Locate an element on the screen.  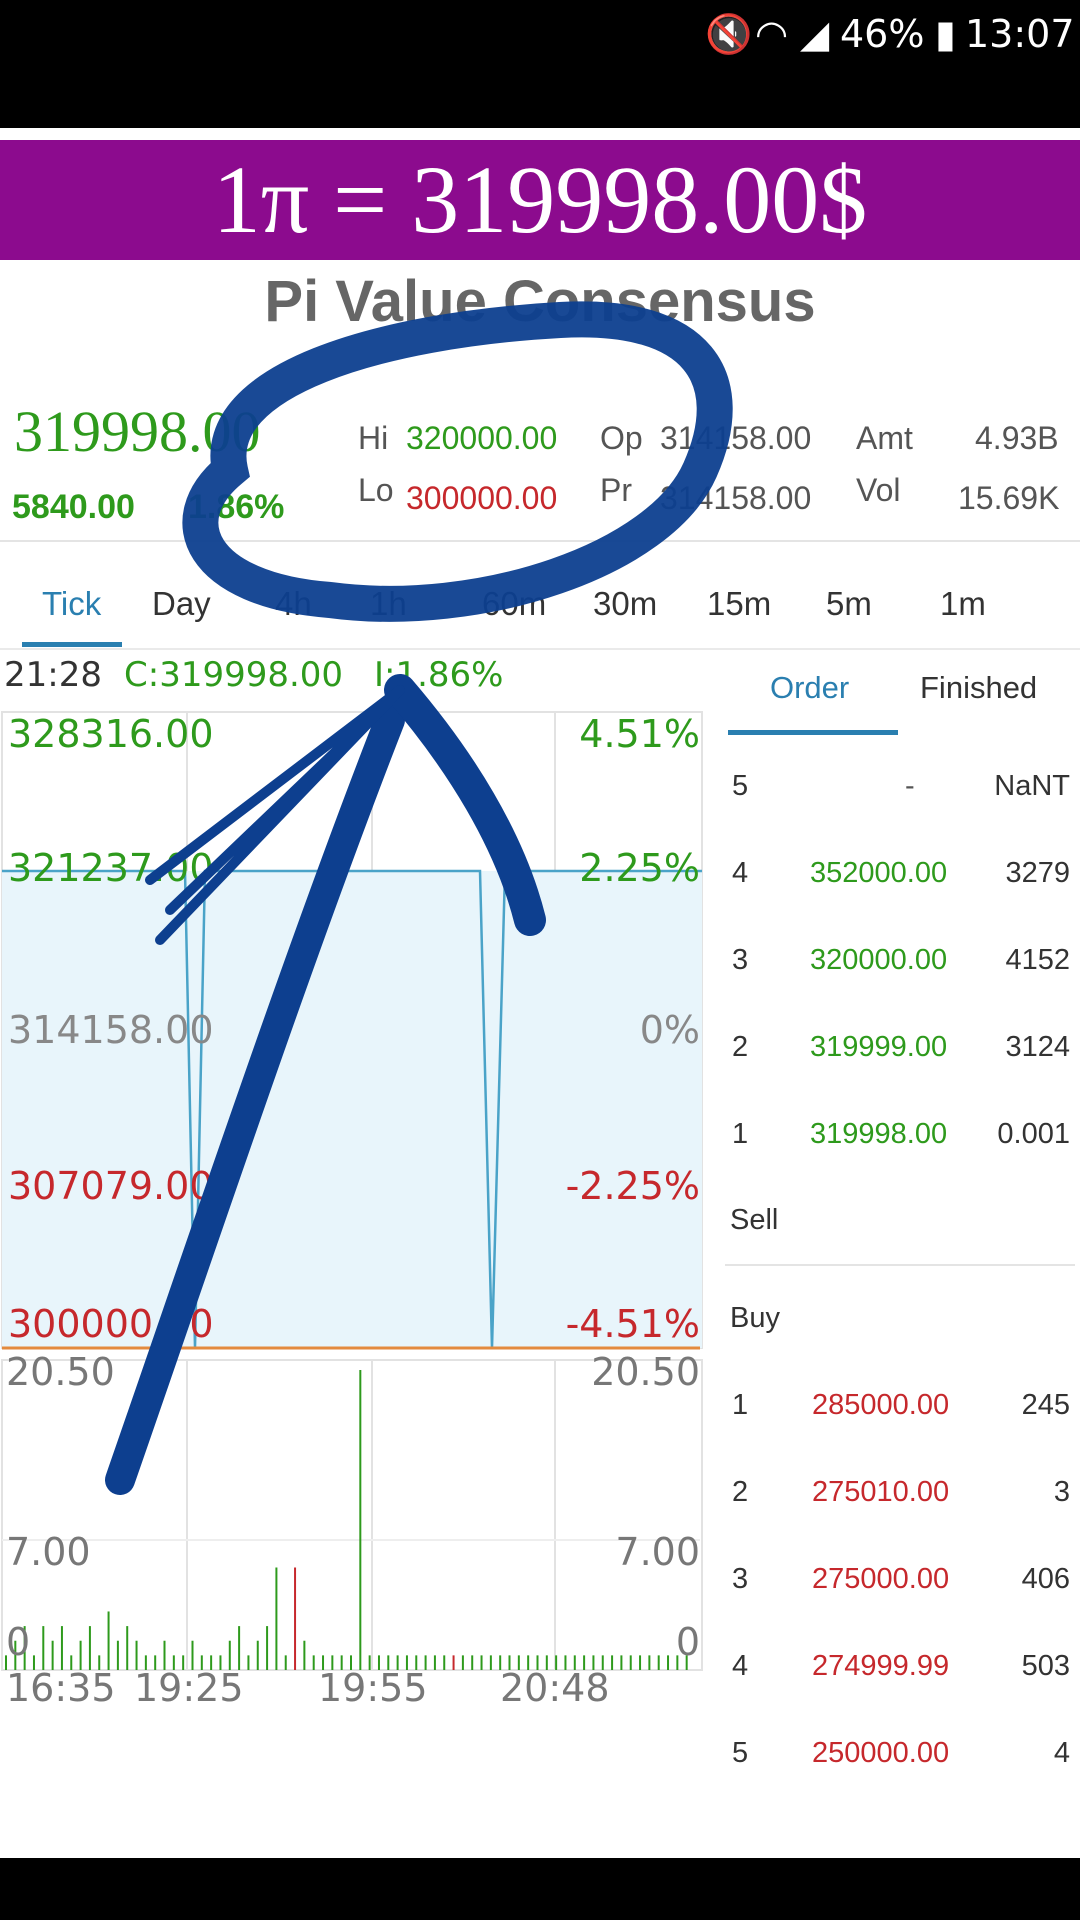
pr-value: 314158.00 is located at coordinates (736, 498).